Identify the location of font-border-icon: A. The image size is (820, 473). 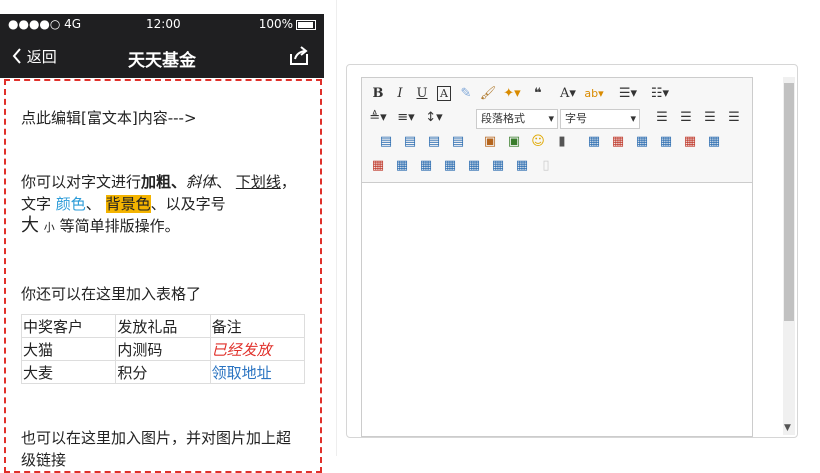
(444, 94).